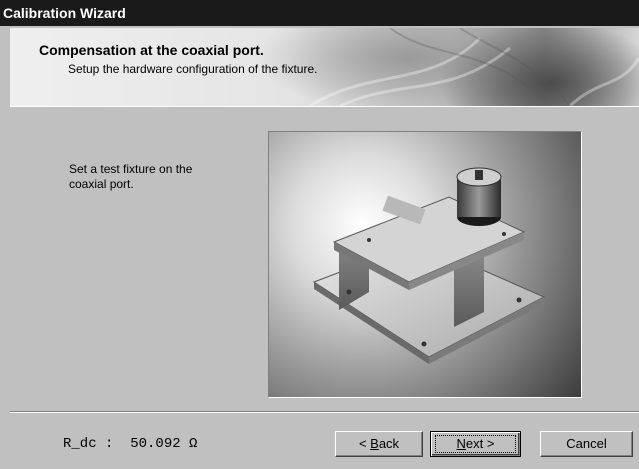 This screenshot has width=639, height=469. I want to click on instruction-line-2: coaxial port., so click(101, 184).